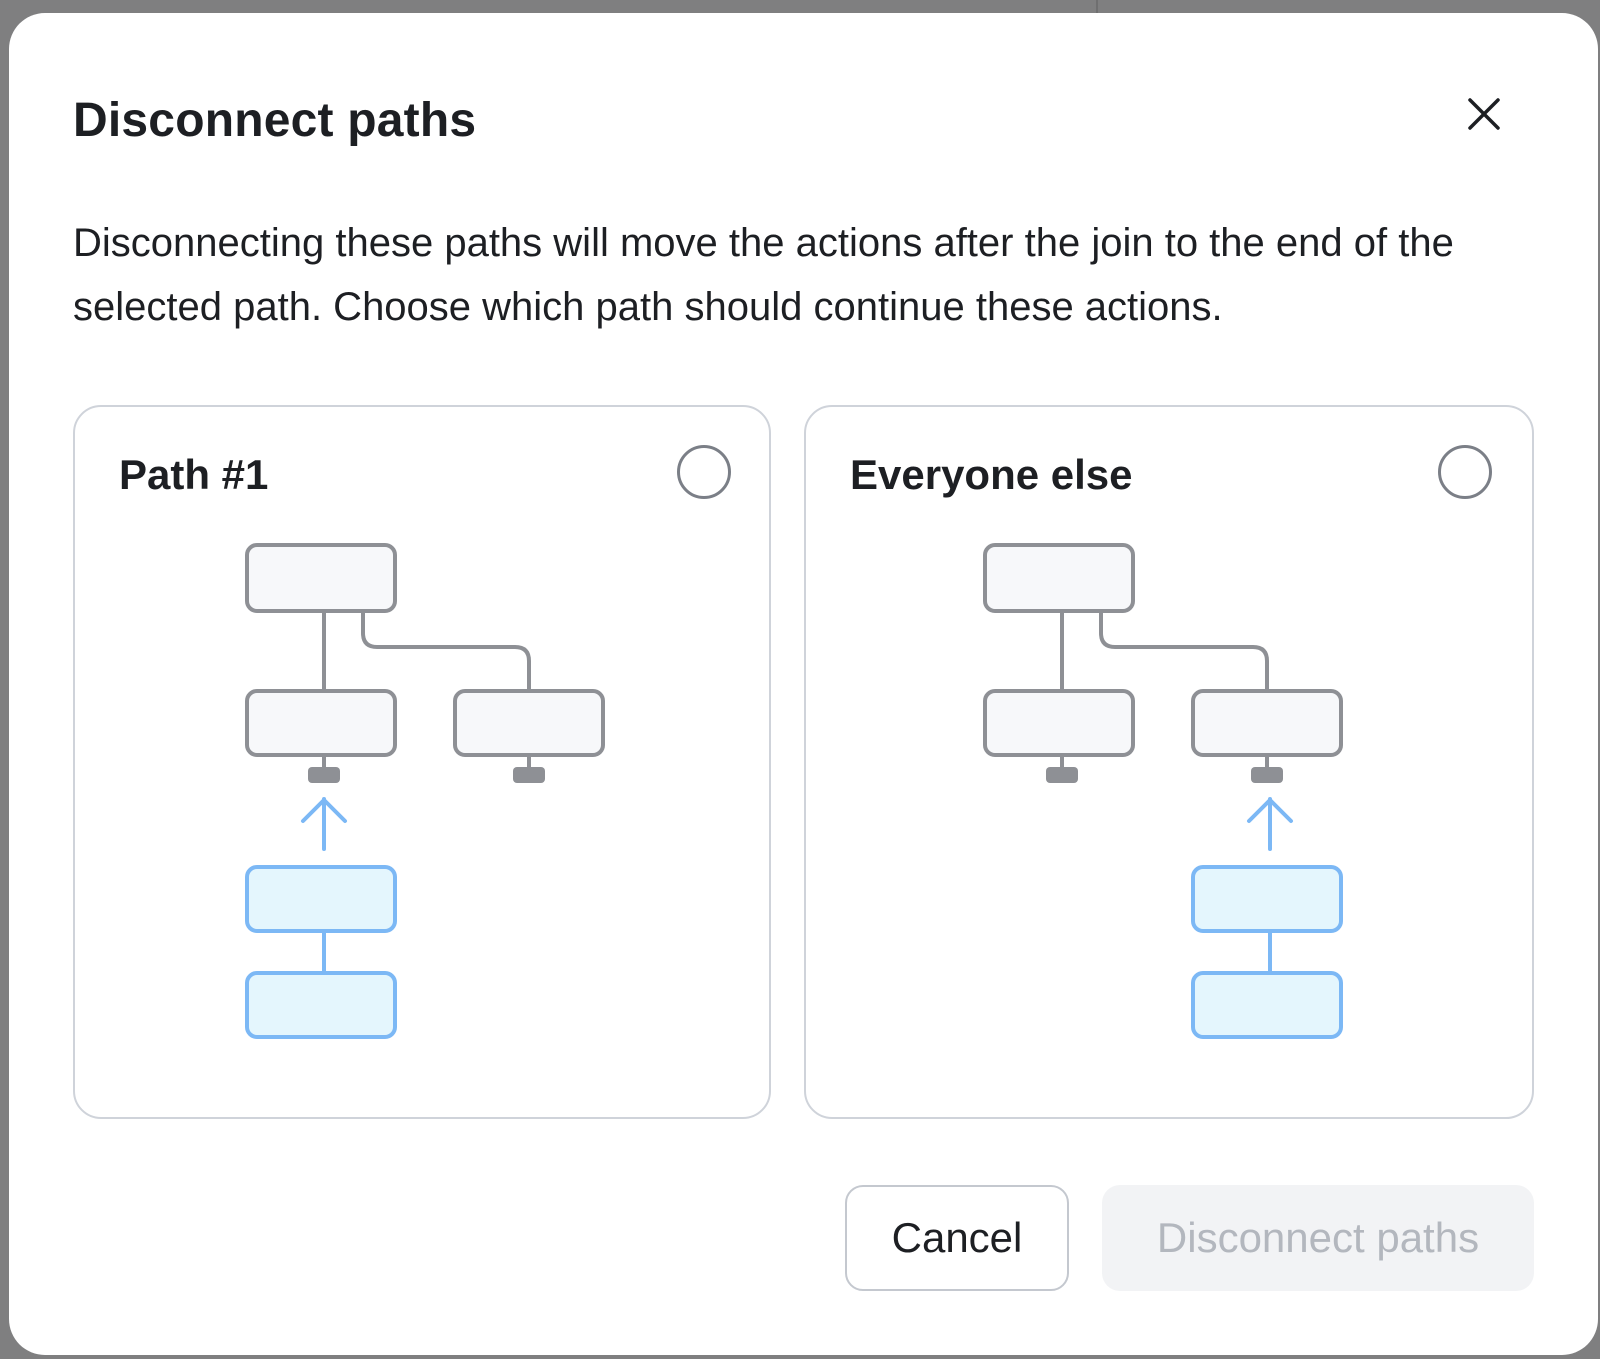  What do you see at coordinates (1318, 1238) in the screenshot?
I see `disconnect-paths-button: Disconnect paths` at bounding box center [1318, 1238].